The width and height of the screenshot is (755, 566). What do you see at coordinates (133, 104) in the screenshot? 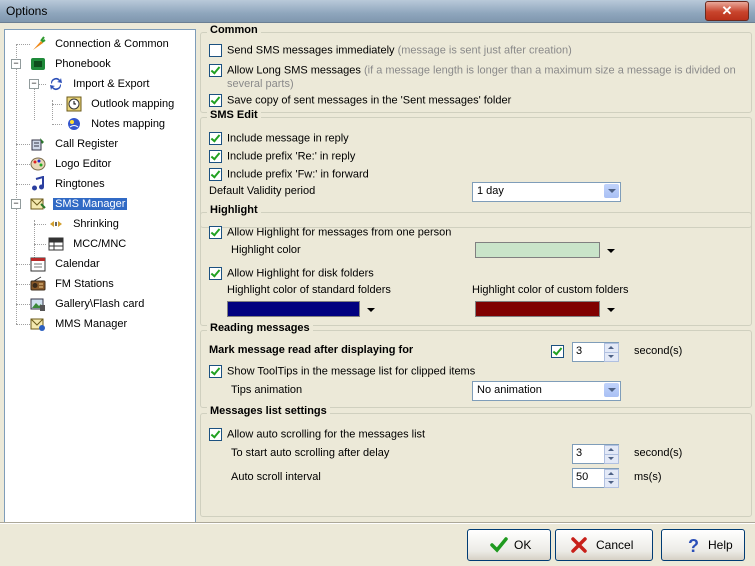
I see `tree-item-label: Outlook mapping` at bounding box center [133, 104].